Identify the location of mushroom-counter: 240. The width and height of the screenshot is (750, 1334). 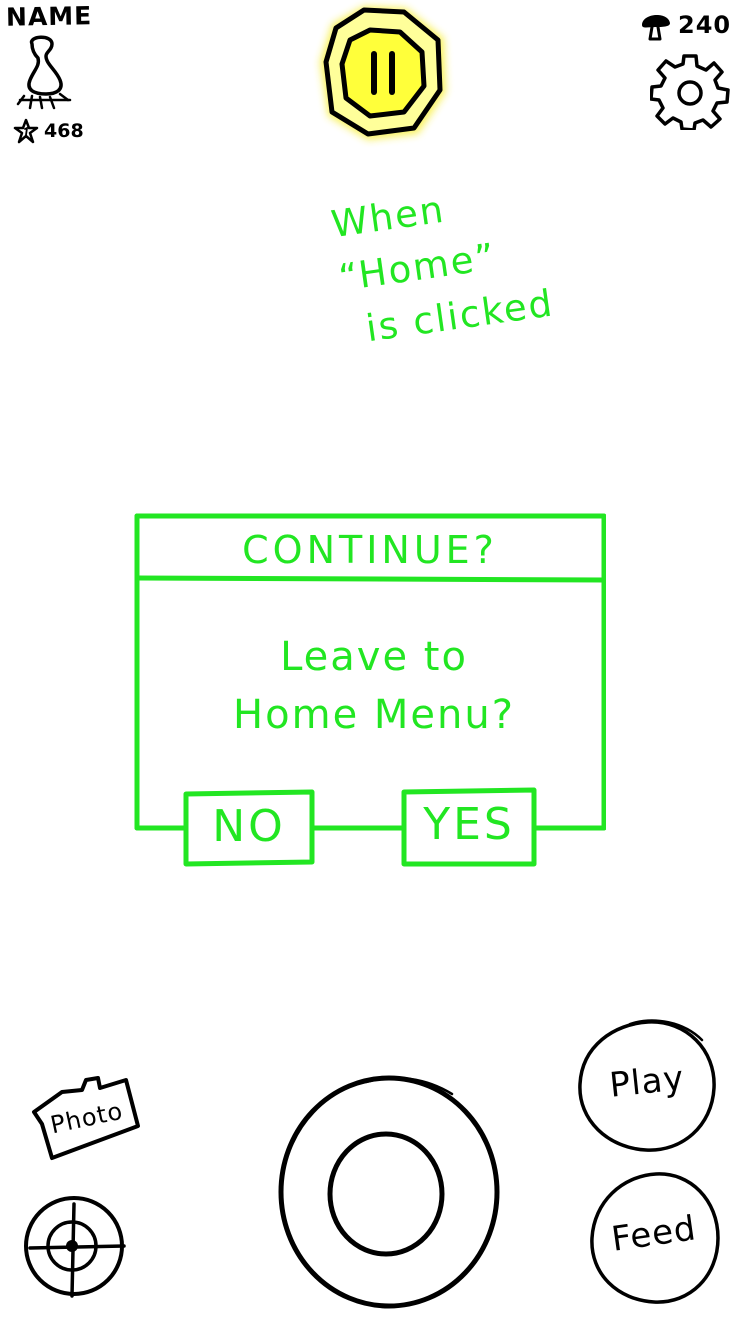
(684, 25).